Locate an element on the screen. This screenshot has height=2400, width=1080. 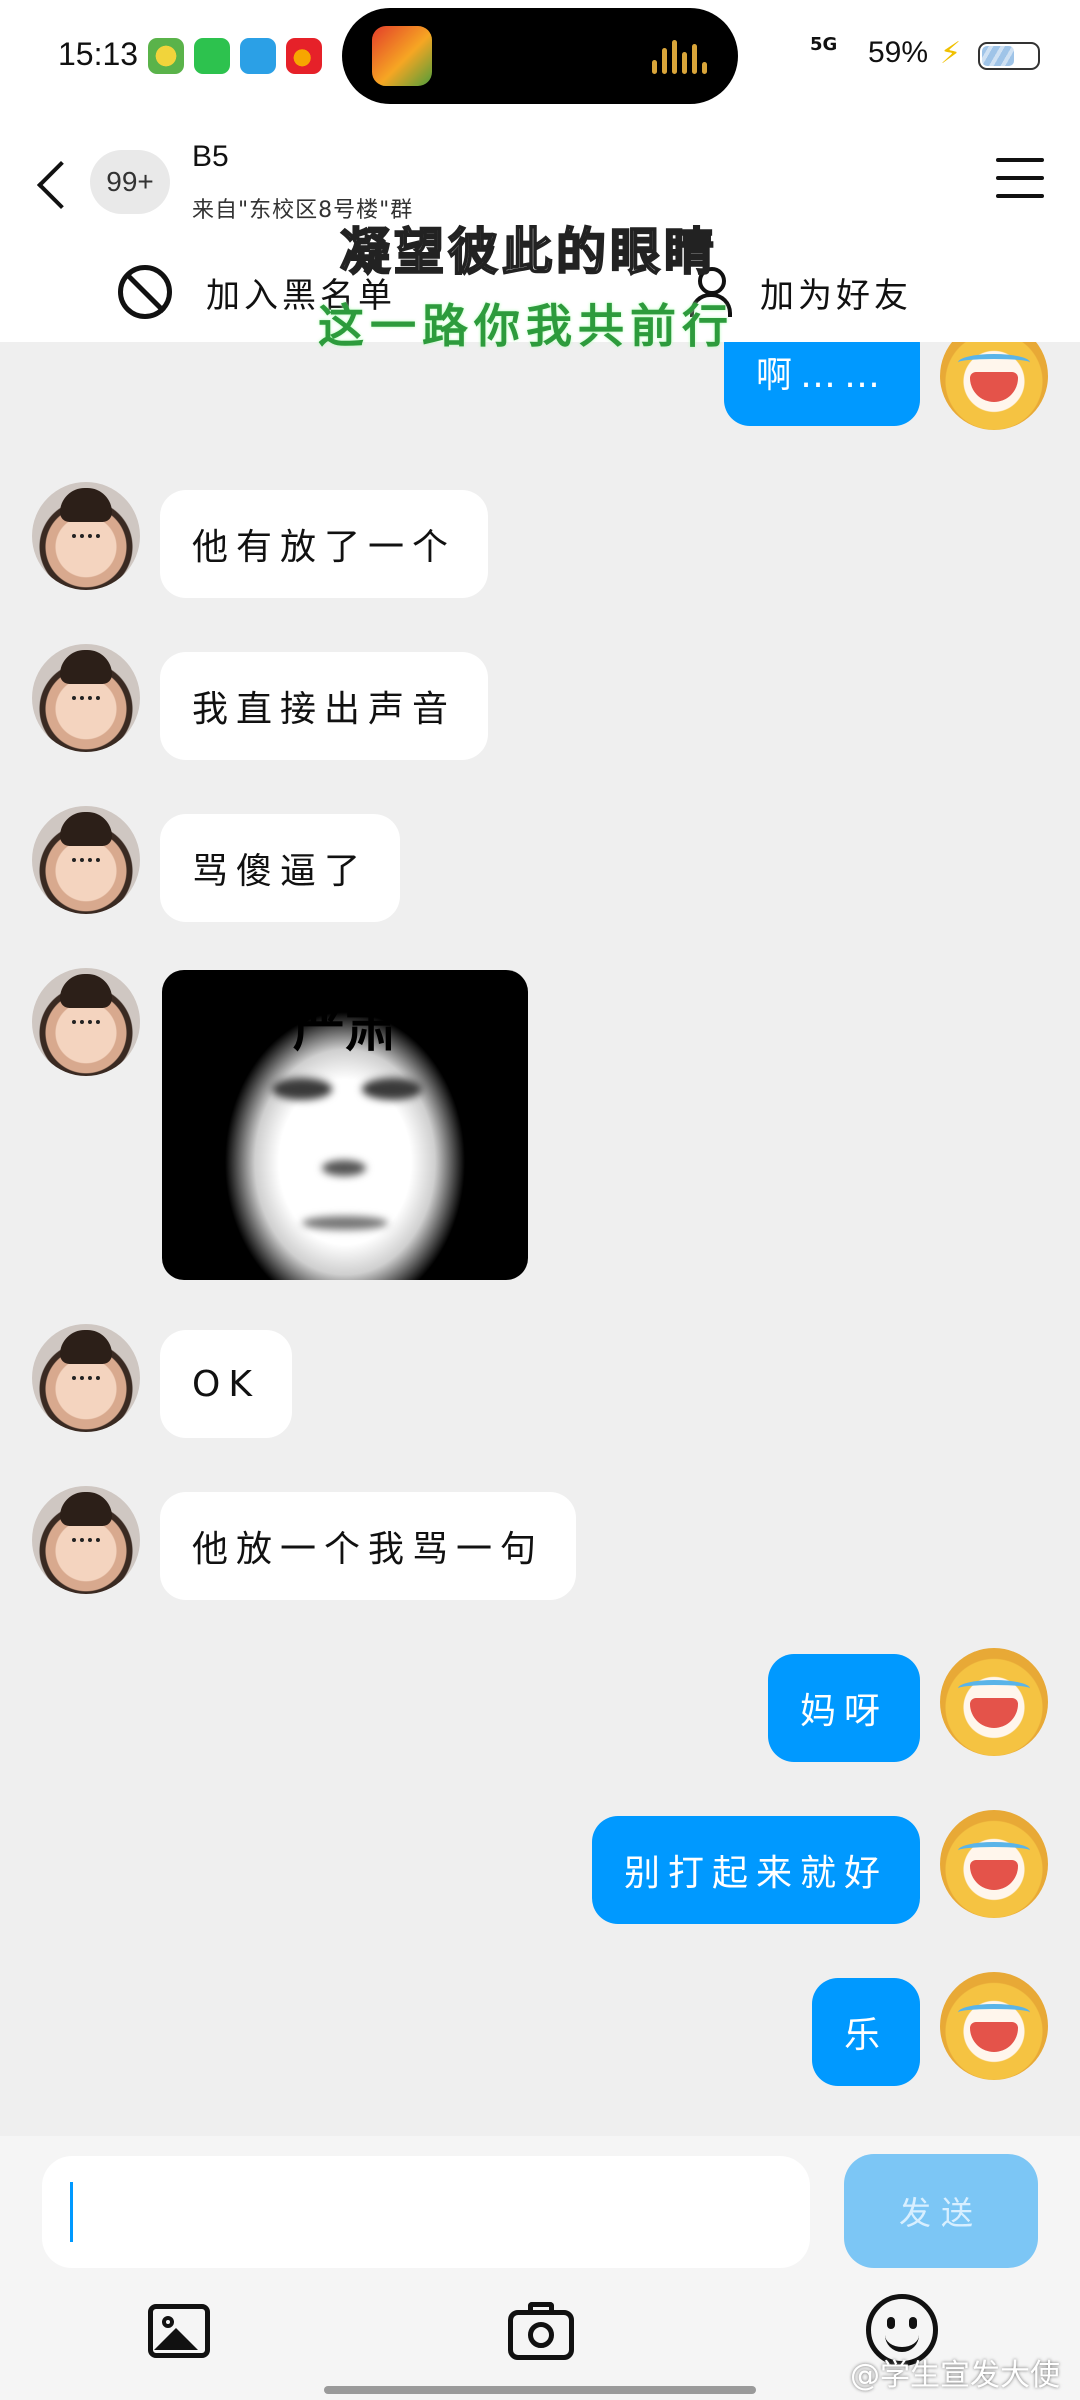
battery-icon is located at coordinates (1009, 56).